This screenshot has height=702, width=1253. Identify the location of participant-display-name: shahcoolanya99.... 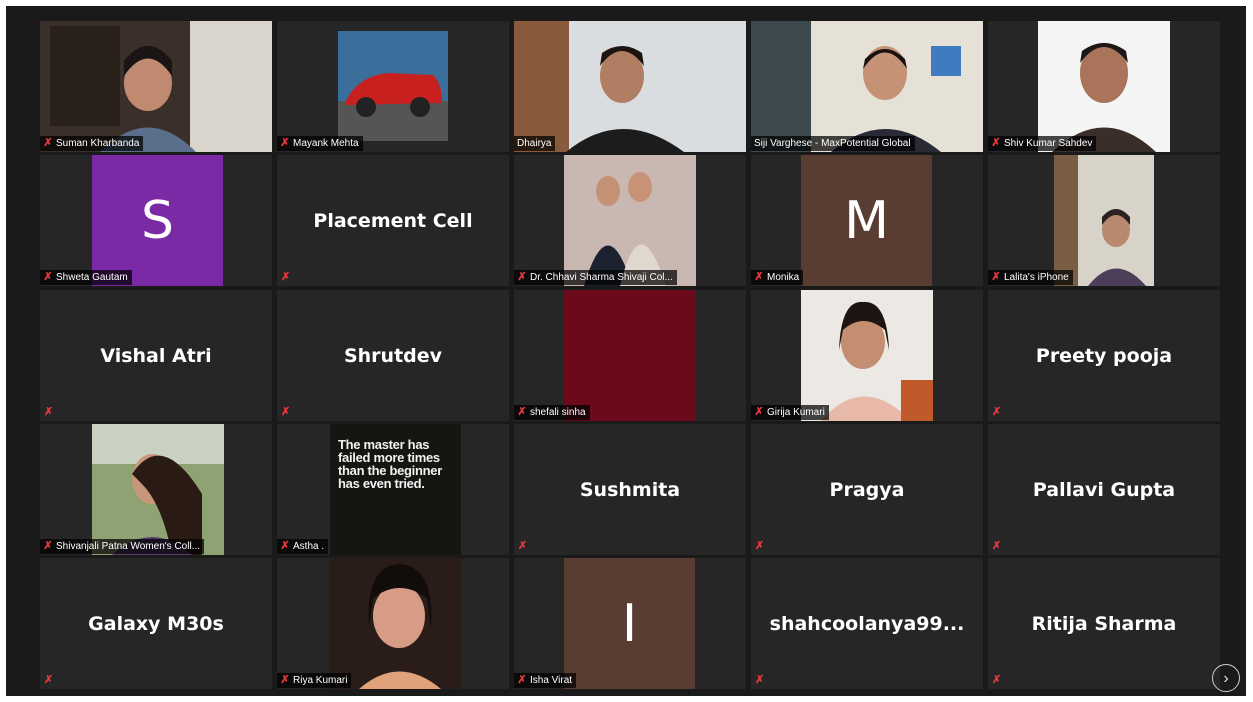
(867, 623).